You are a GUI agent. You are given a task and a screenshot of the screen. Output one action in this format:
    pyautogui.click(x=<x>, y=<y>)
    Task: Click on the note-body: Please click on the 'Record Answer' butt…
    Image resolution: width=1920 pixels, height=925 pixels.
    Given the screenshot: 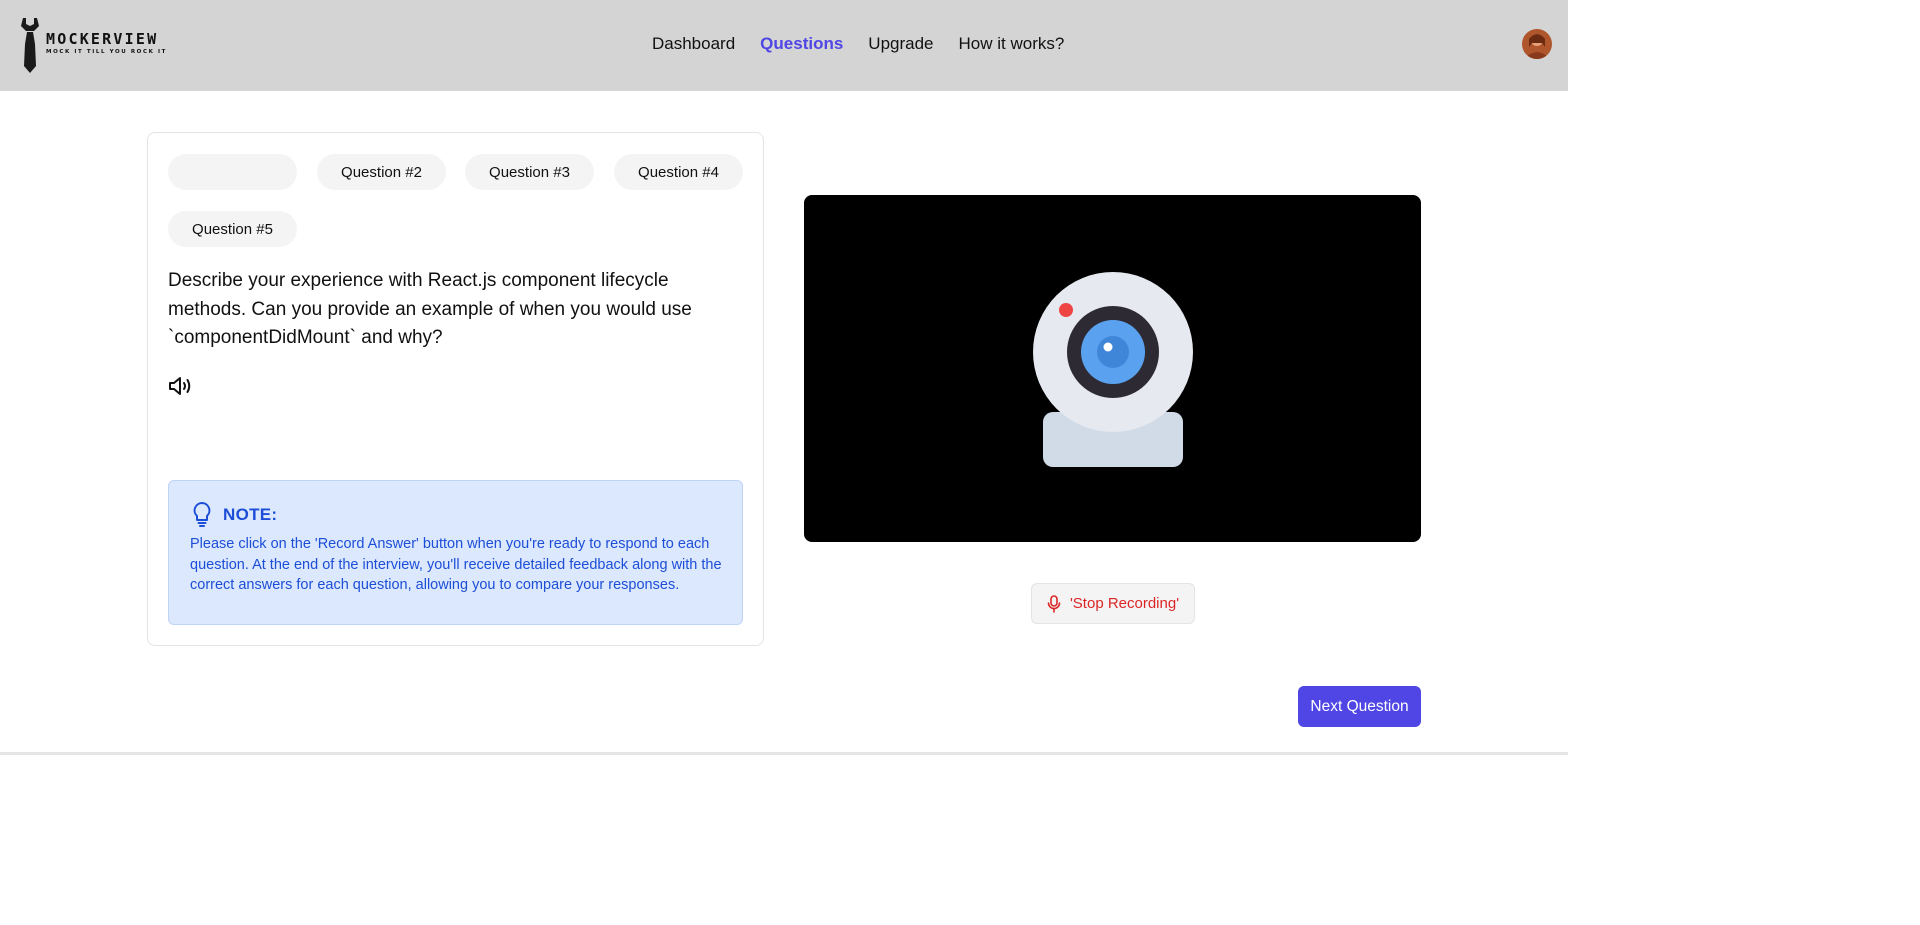 What is the action you would take?
    pyautogui.click(x=456, y=564)
    